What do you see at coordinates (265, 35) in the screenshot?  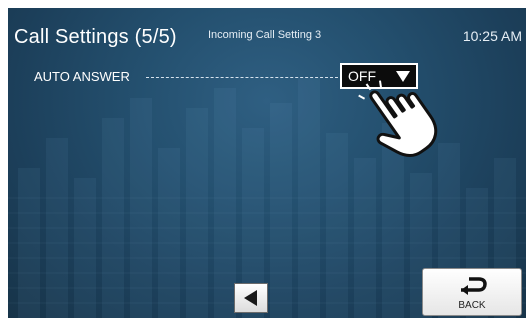 I see `page-subtitle: Incoming Call Setting 3` at bounding box center [265, 35].